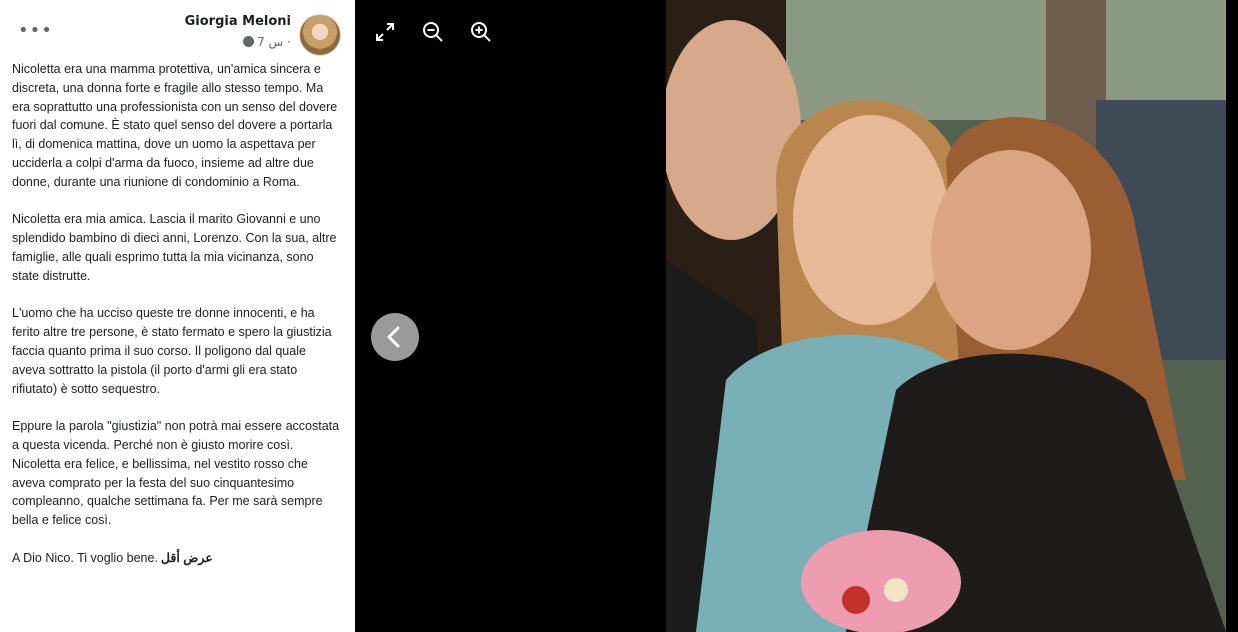 The image size is (1238, 632). I want to click on post-header: ••• Giorgia Meloni 7 س ·, so click(177, 29).